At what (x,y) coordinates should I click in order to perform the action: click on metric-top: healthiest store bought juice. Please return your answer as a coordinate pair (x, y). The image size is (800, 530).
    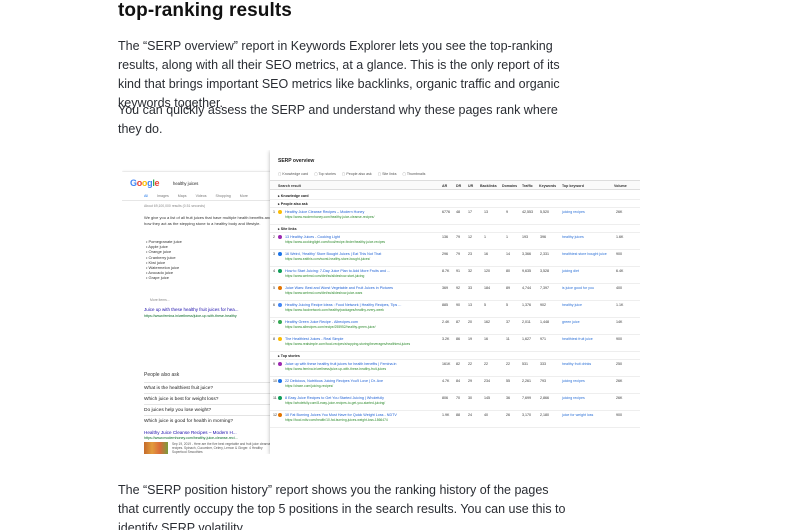
    Looking at the image, I should click on (584, 254).